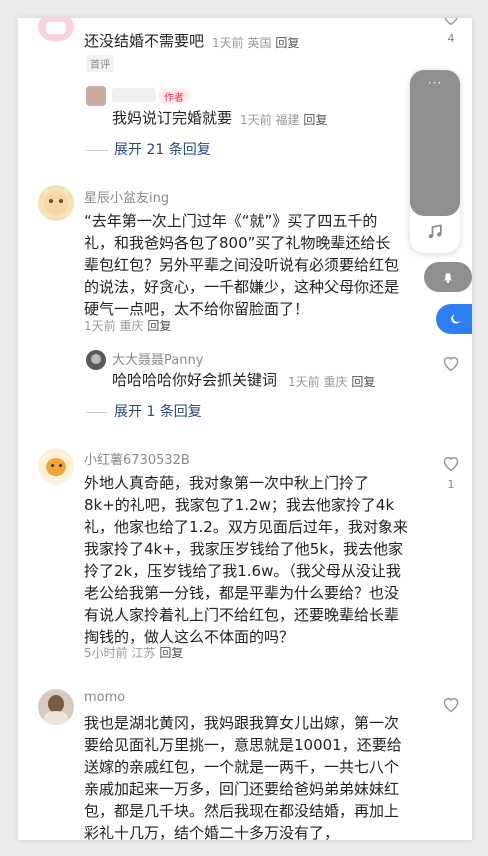  What do you see at coordinates (256, 43) in the screenshot?
I see `comment-meta: 1天前 英国 回复` at bounding box center [256, 43].